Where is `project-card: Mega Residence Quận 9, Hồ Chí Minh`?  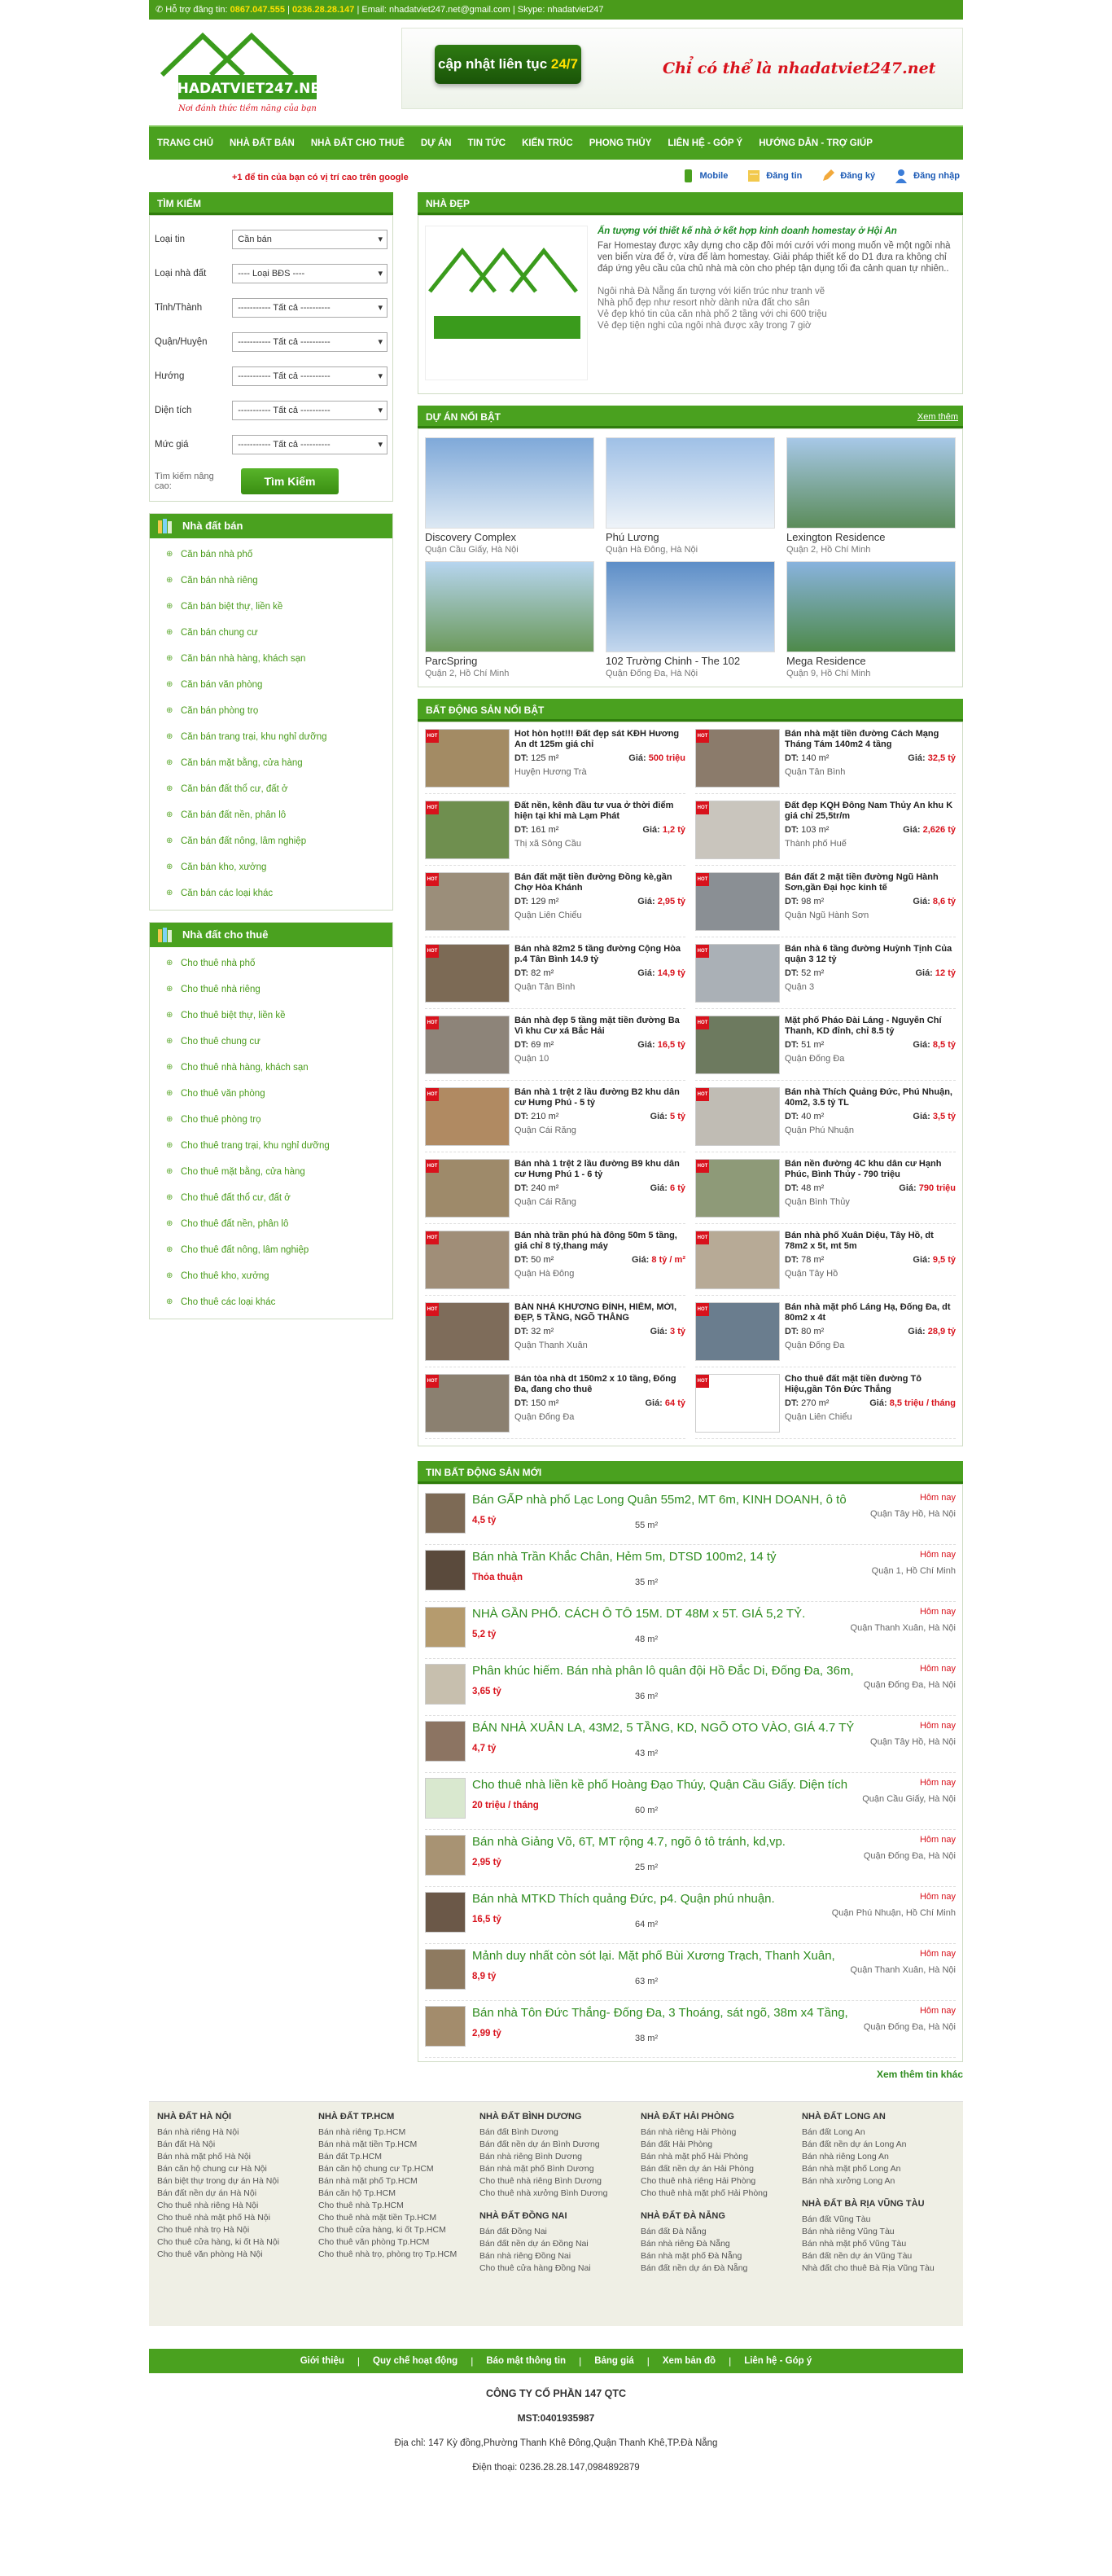 project-card: Mega Residence Quận 9, Hồ Chí Minh is located at coordinates (871, 619).